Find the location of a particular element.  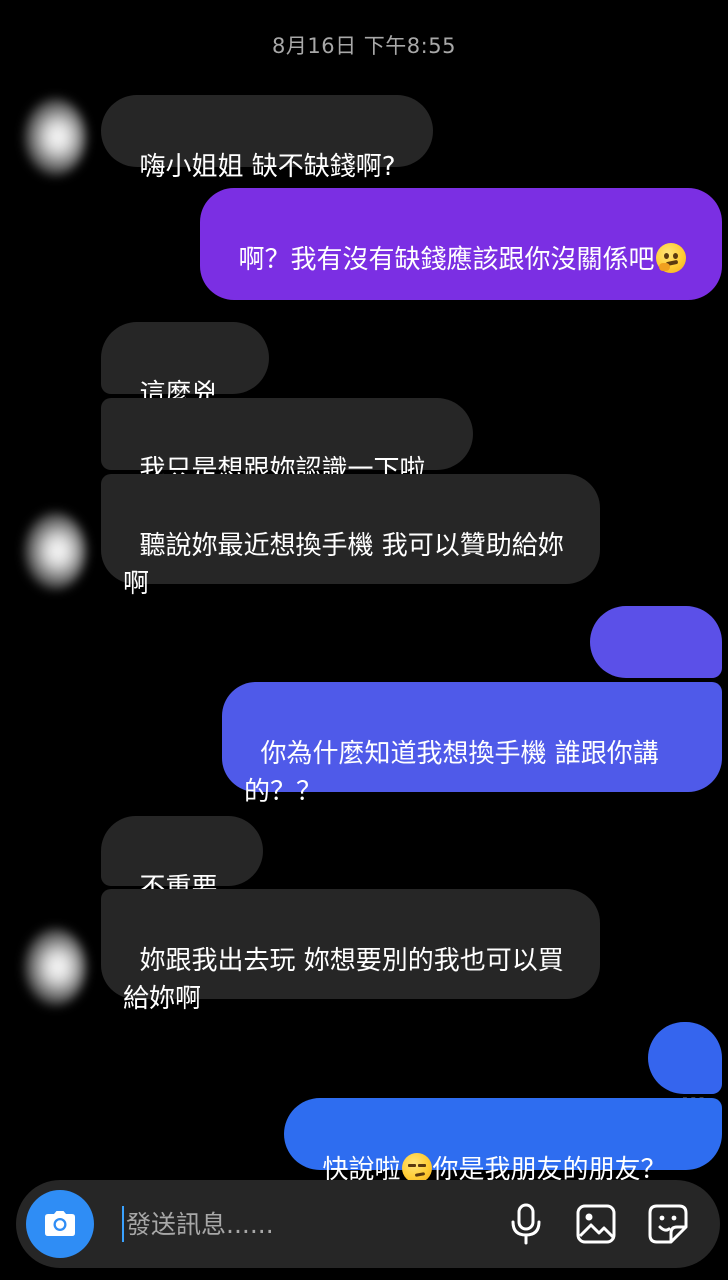

sticker-button is located at coordinates (668, 1224).